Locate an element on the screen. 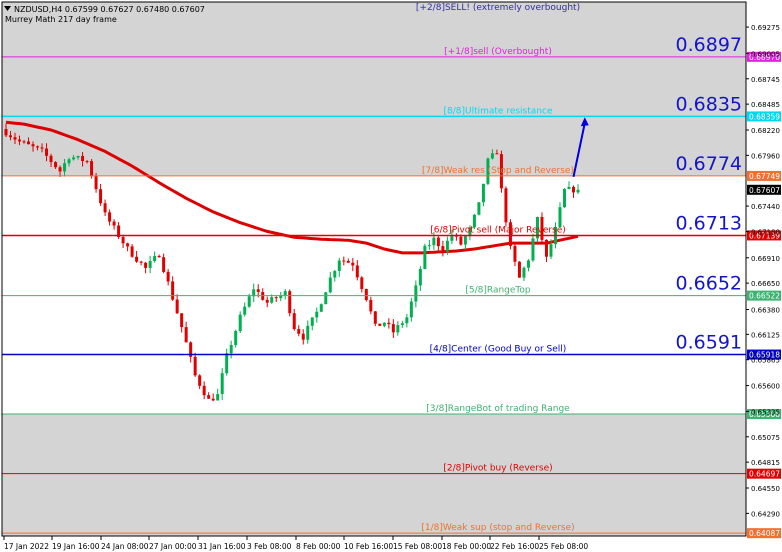 Image resolution: width=782 pixels, height=552 pixels. murrey-level-label: [7/8]Weak res (Stop and Reverse) is located at coordinates (498, 171).